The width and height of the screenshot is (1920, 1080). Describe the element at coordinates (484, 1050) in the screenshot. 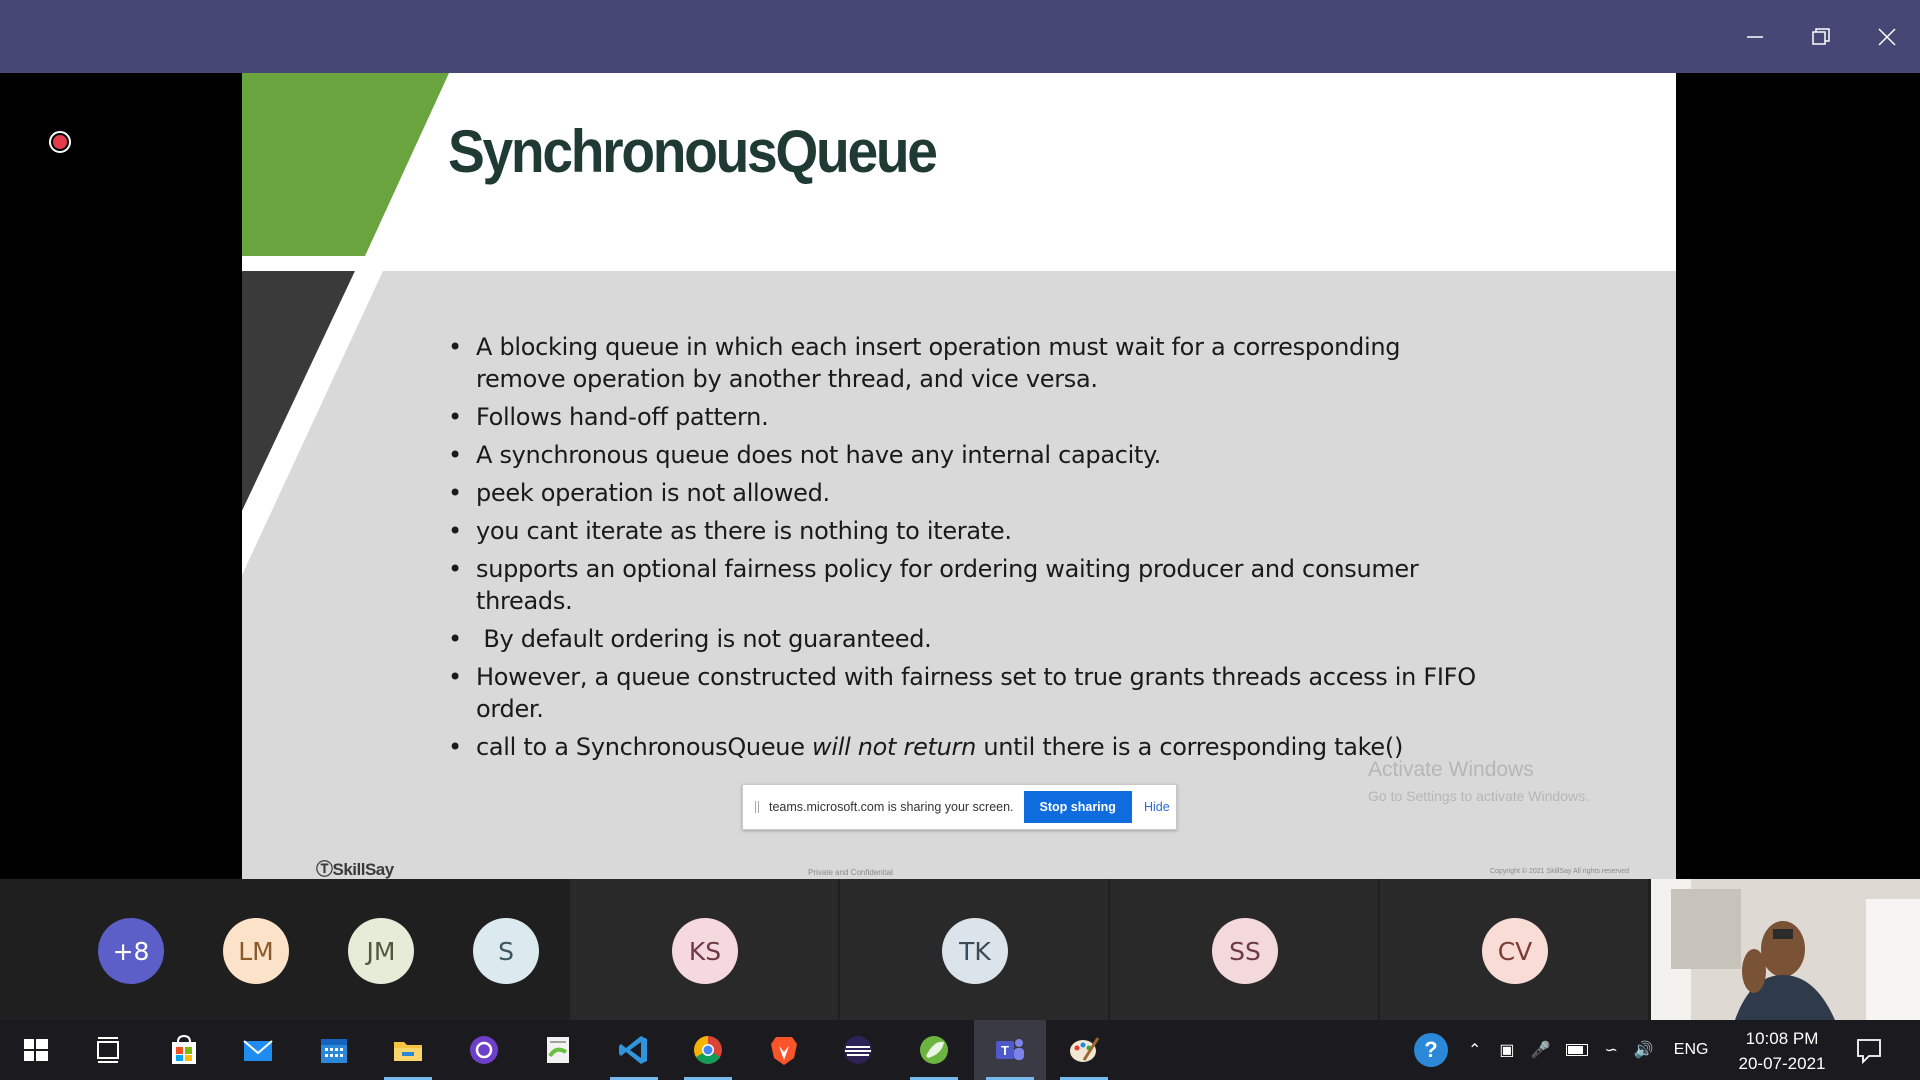

I see `github-desktop-icon` at that location.